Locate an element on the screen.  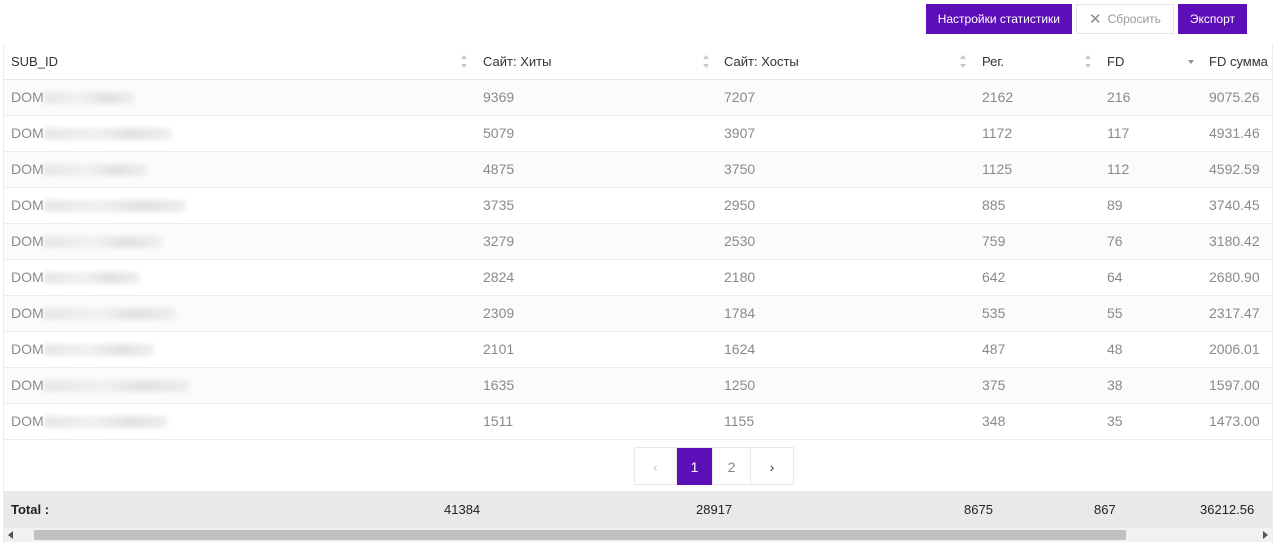
sort-desc-icon is located at coordinates (1192, 61).